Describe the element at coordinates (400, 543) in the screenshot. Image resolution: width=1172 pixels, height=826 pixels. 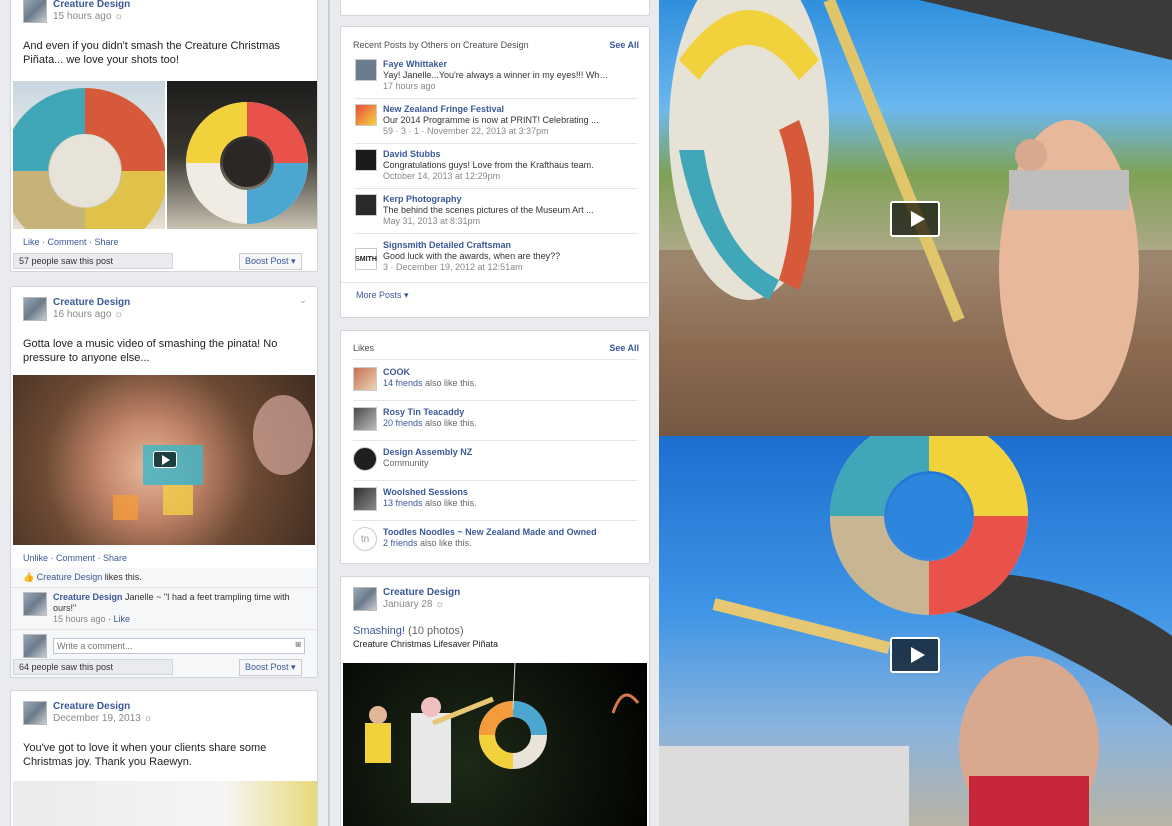
I see `friends-count: 2 friends` at that location.